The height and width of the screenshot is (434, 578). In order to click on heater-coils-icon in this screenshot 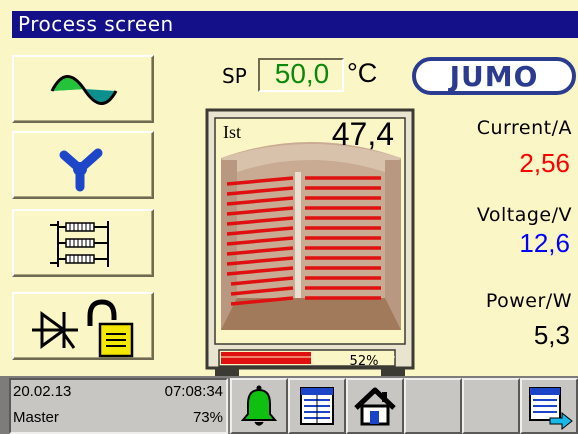, I will do `click(79, 244)`.